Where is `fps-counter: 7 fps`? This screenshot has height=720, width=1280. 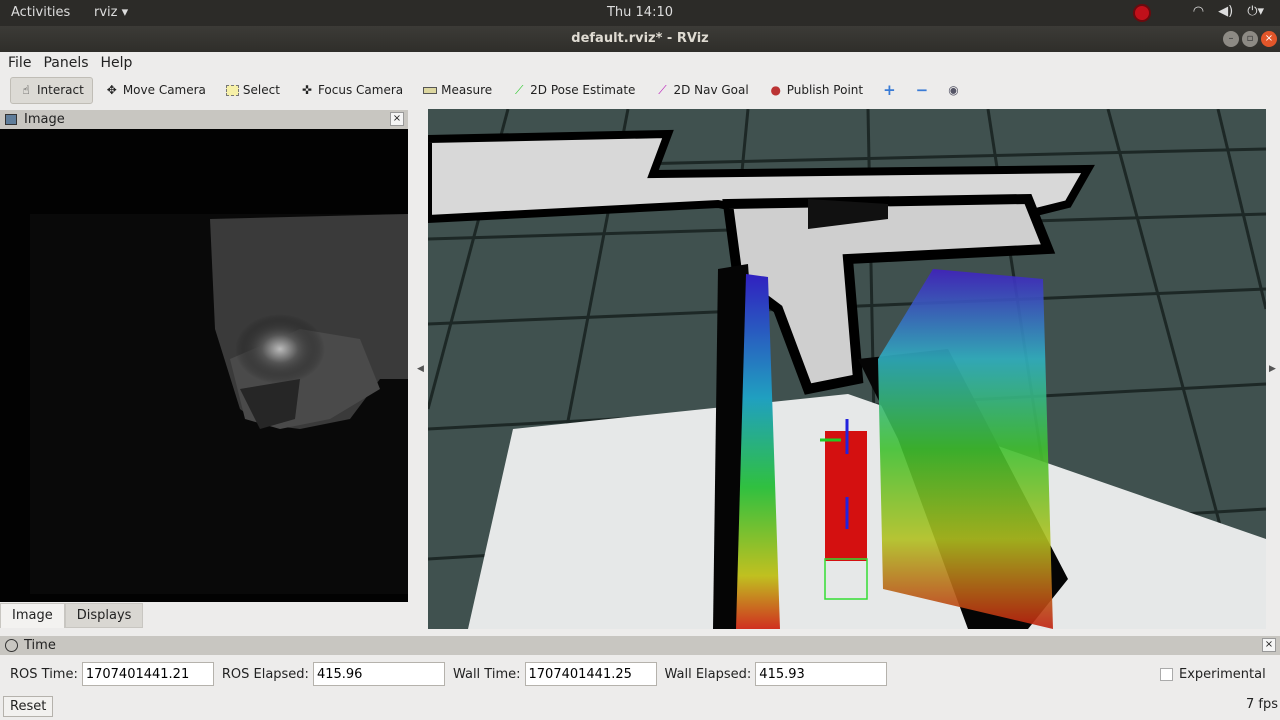
fps-counter: 7 fps is located at coordinates (1261, 704).